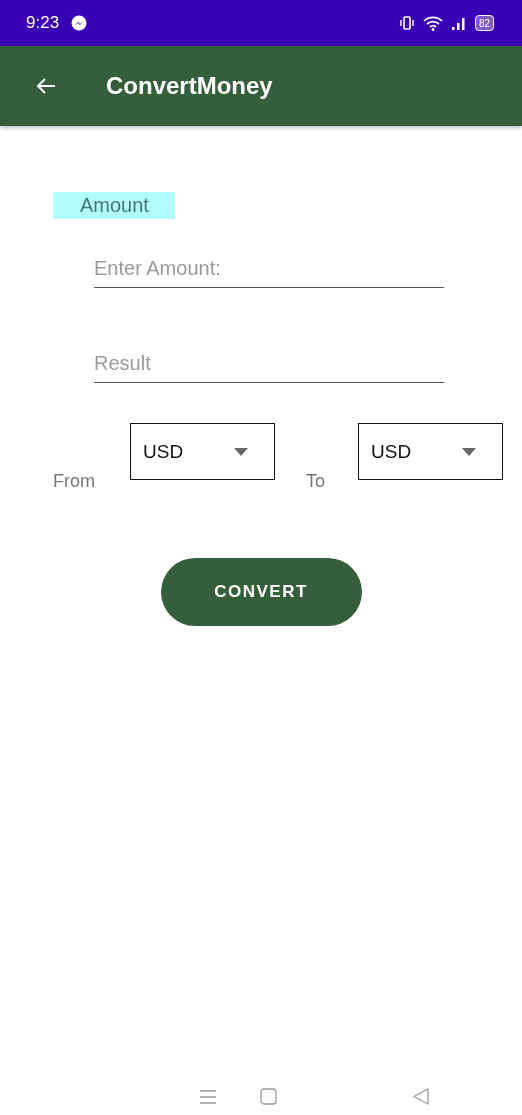  What do you see at coordinates (458, 23) in the screenshot?
I see `signal-icon` at bounding box center [458, 23].